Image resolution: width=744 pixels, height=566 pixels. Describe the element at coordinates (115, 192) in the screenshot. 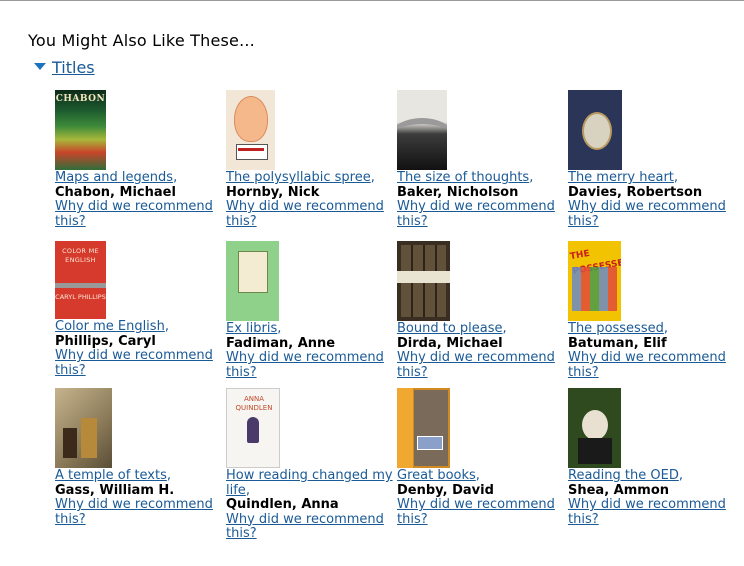

I see `author: Chabon, Michael` at that location.